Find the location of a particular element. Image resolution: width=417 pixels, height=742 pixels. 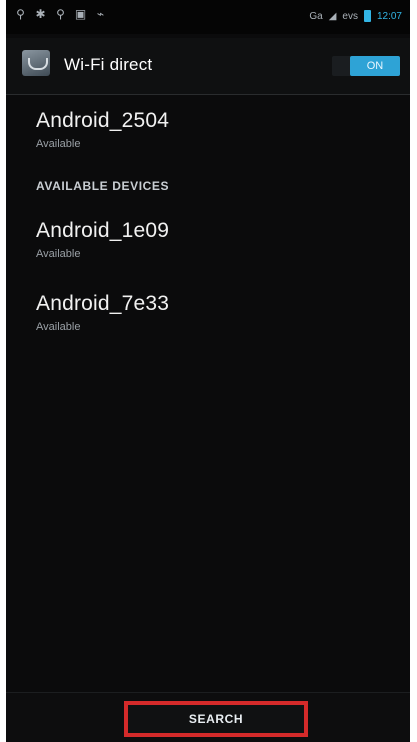

signal-icon: ◢ is located at coordinates (332, 16).